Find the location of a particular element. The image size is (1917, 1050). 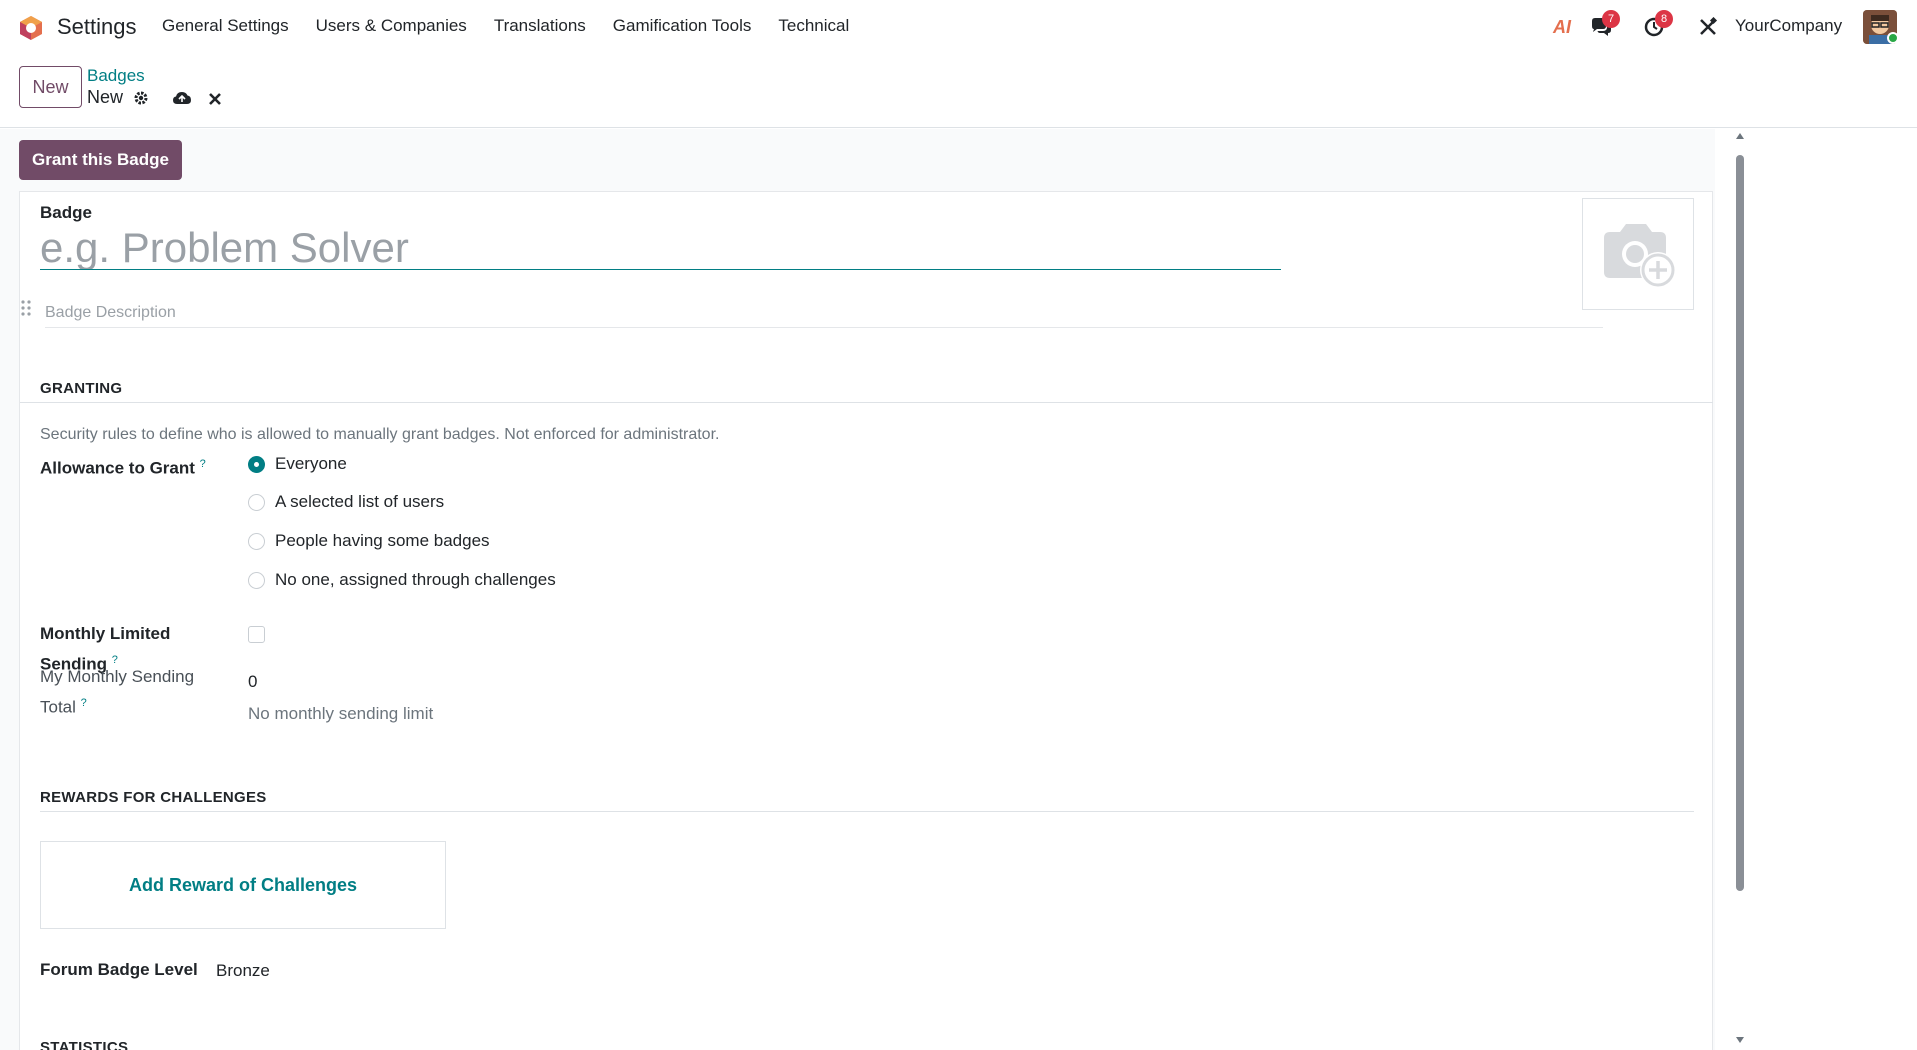

monthly-sending-total-value: 0 is located at coordinates (253, 681).